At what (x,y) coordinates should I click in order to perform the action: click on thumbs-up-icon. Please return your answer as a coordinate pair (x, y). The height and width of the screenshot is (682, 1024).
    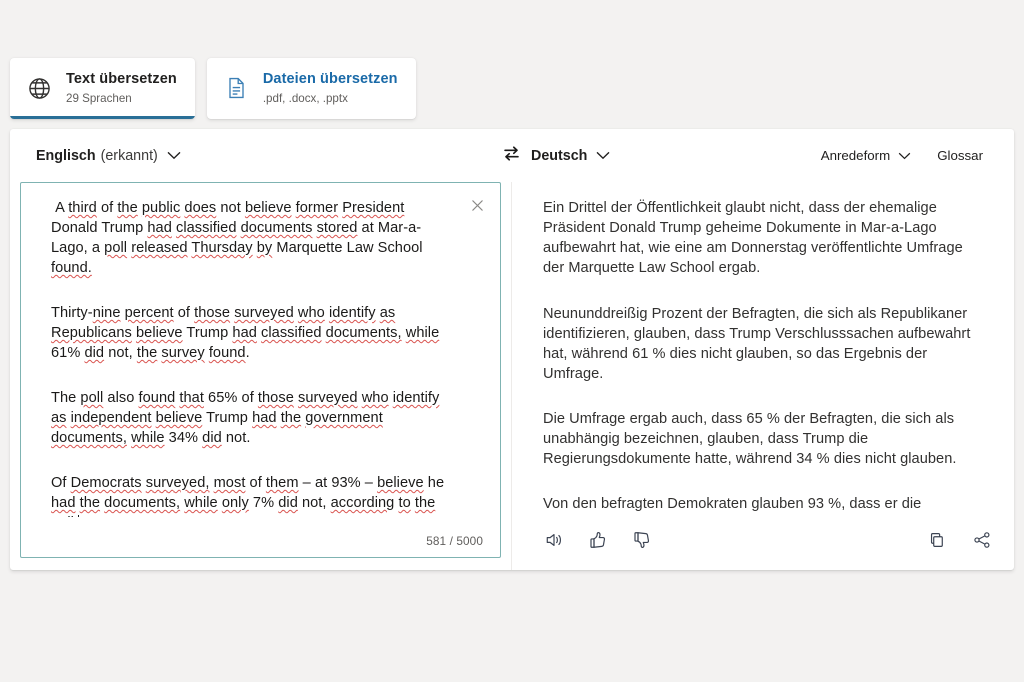
    Looking at the image, I should click on (598, 540).